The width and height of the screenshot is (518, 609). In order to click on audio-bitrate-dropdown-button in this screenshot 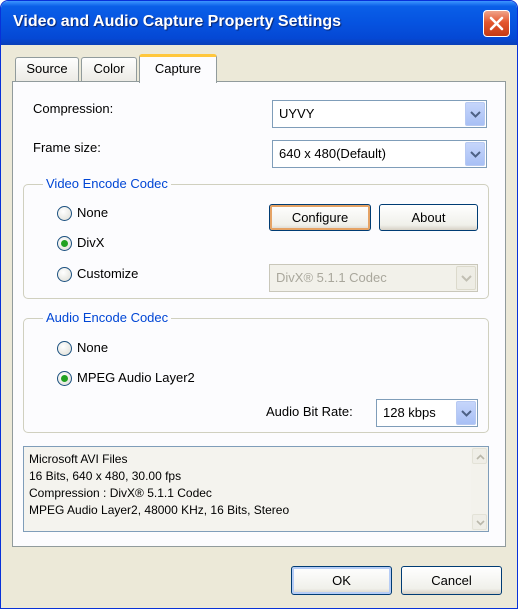, I will do `click(466, 413)`.